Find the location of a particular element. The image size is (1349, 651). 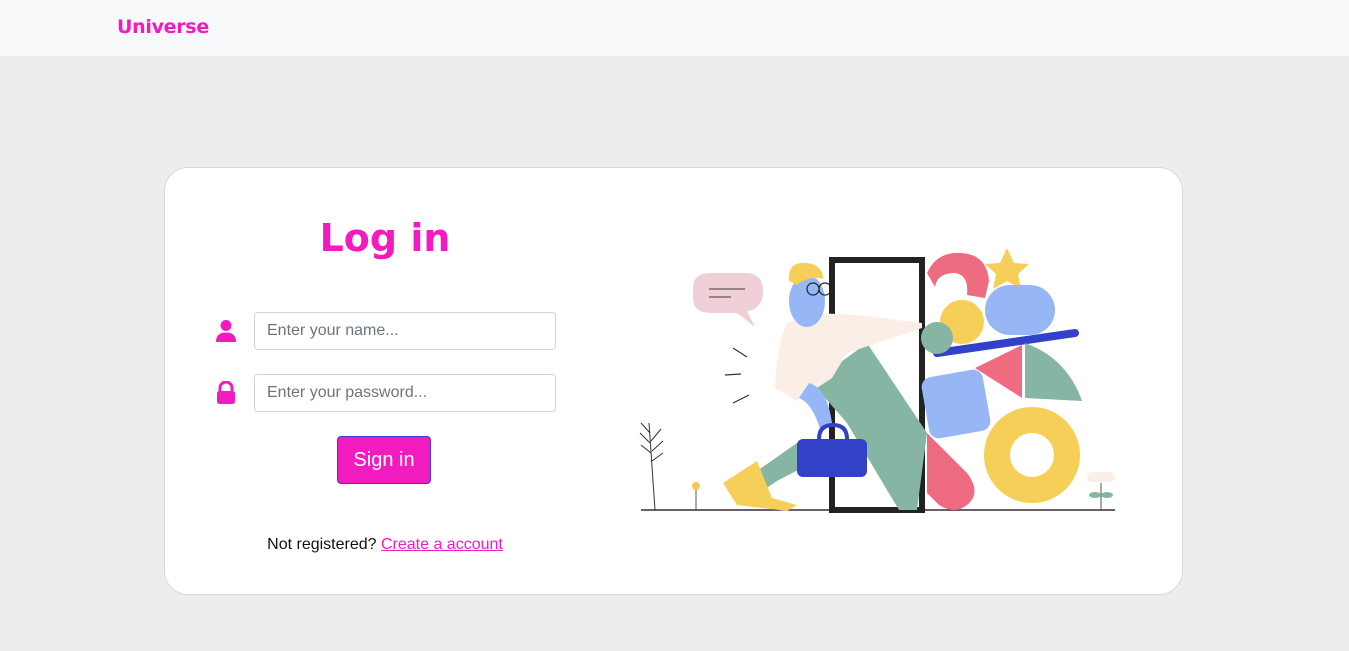

name-input is located at coordinates (405, 331).